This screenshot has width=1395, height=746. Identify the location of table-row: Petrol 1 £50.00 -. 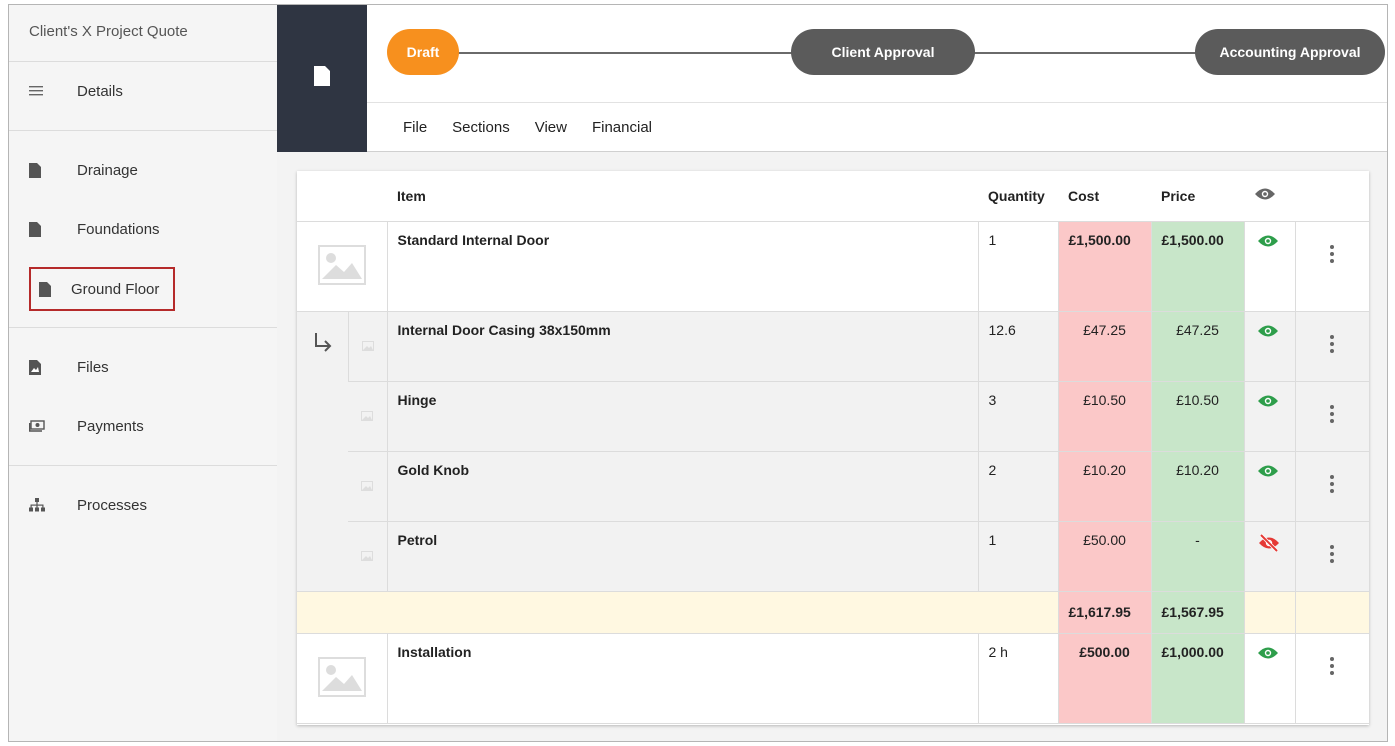
(833, 556).